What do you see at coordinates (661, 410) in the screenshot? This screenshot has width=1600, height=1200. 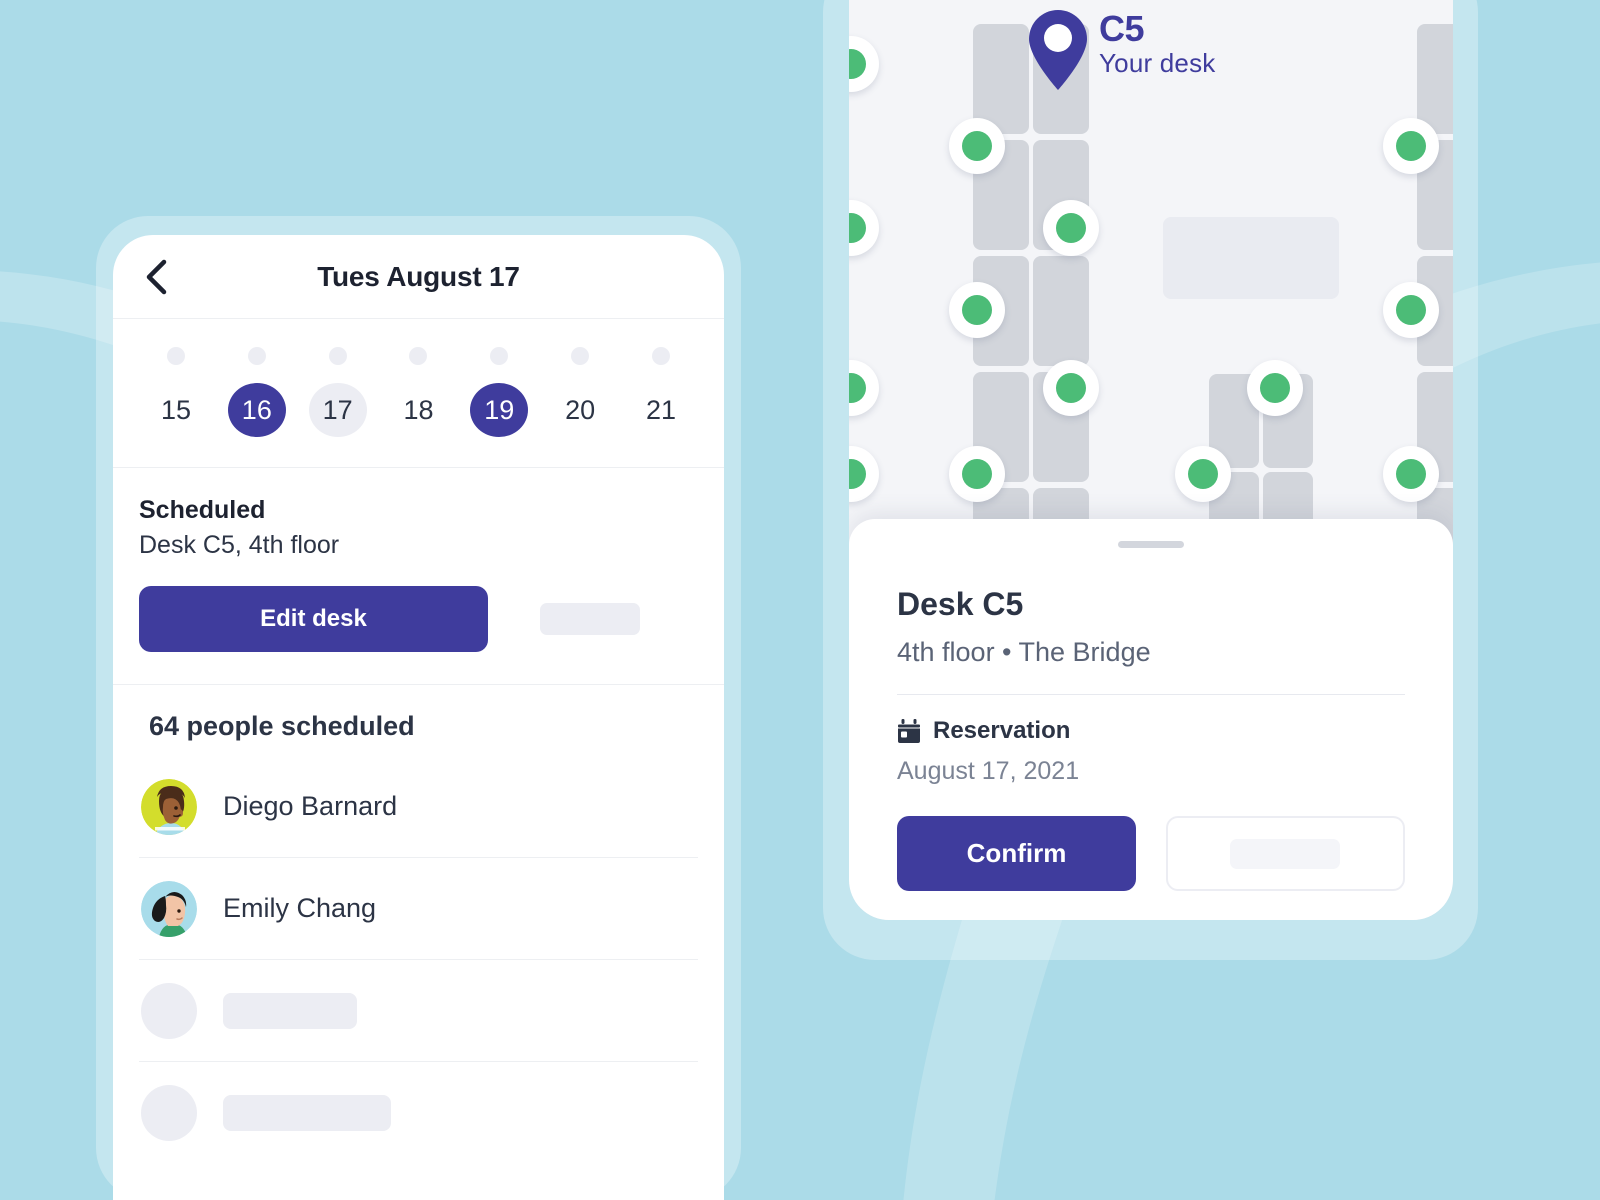 I see `day-21: 21` at bounding box center [661, 410].